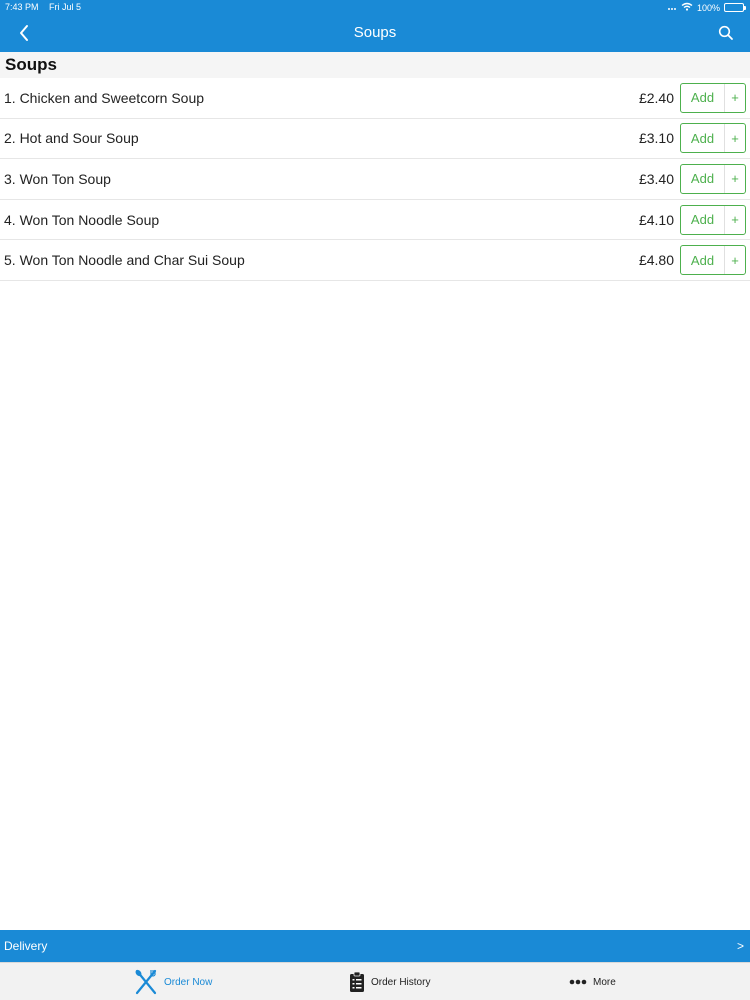 This screenshot has height=1000, width=750. What do you see at coordinates (375, 139) in the screenshot?
I see `list-item: 2. Hot and Sour Soup £3.10 Add +` at bounding box center [375, 139].